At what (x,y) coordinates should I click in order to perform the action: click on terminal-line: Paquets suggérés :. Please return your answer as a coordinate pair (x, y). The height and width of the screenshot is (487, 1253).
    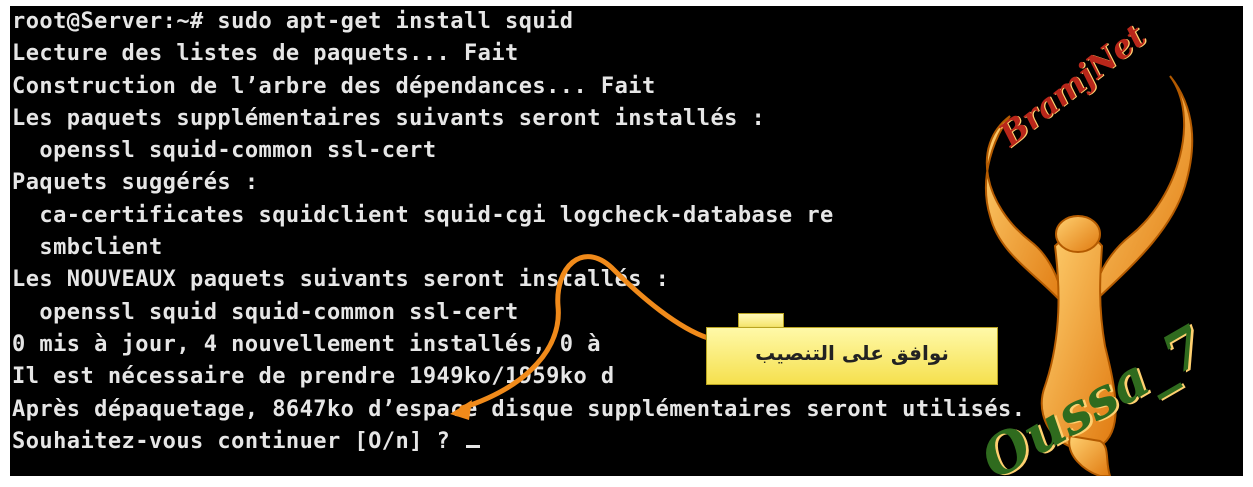
    Looking at the image, I should click on (135, 183).